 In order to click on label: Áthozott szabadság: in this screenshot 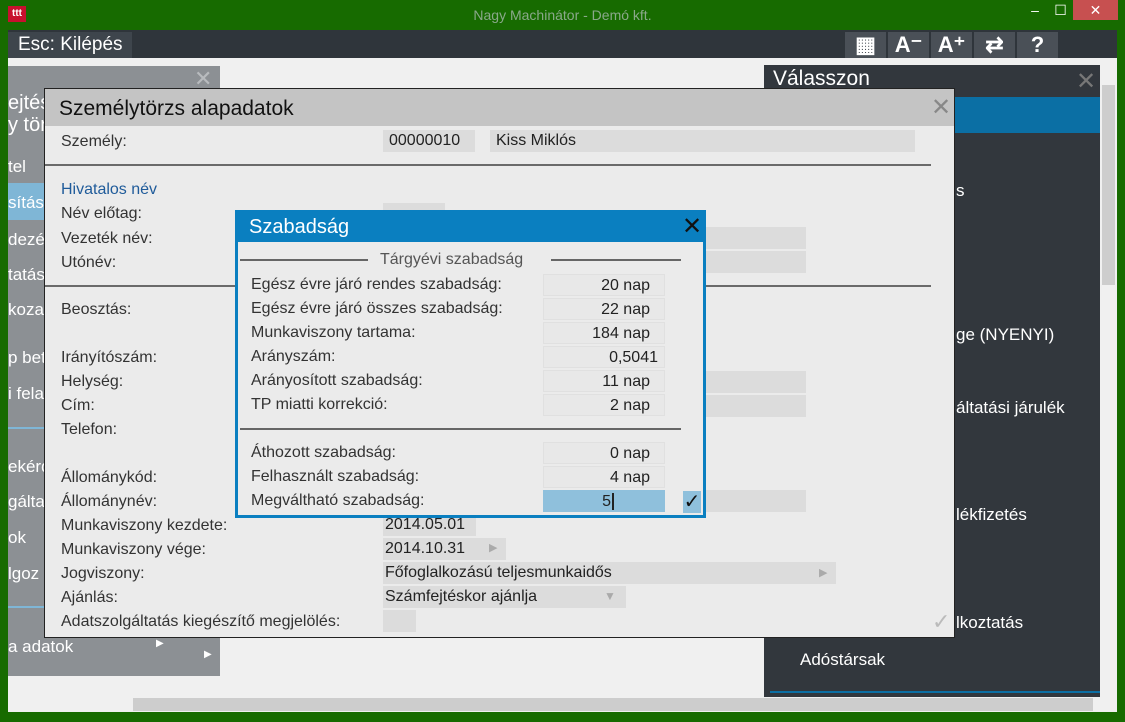, I will do `click(323, 452)`.